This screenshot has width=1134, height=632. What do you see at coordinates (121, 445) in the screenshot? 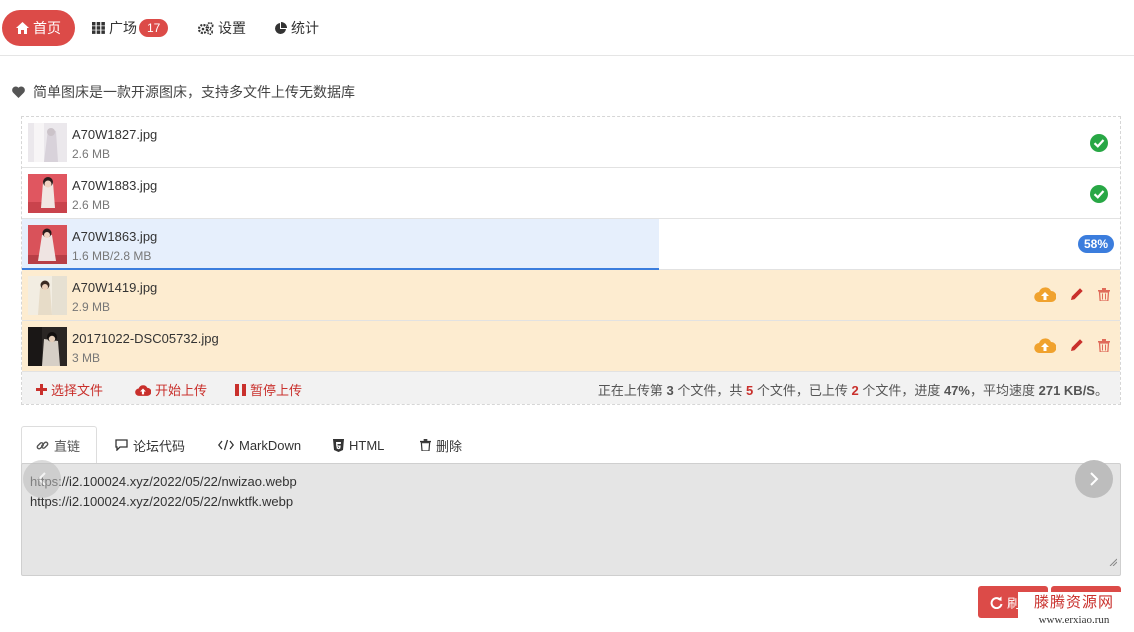
I see `comment-icon` at bounding box center [121, 445].